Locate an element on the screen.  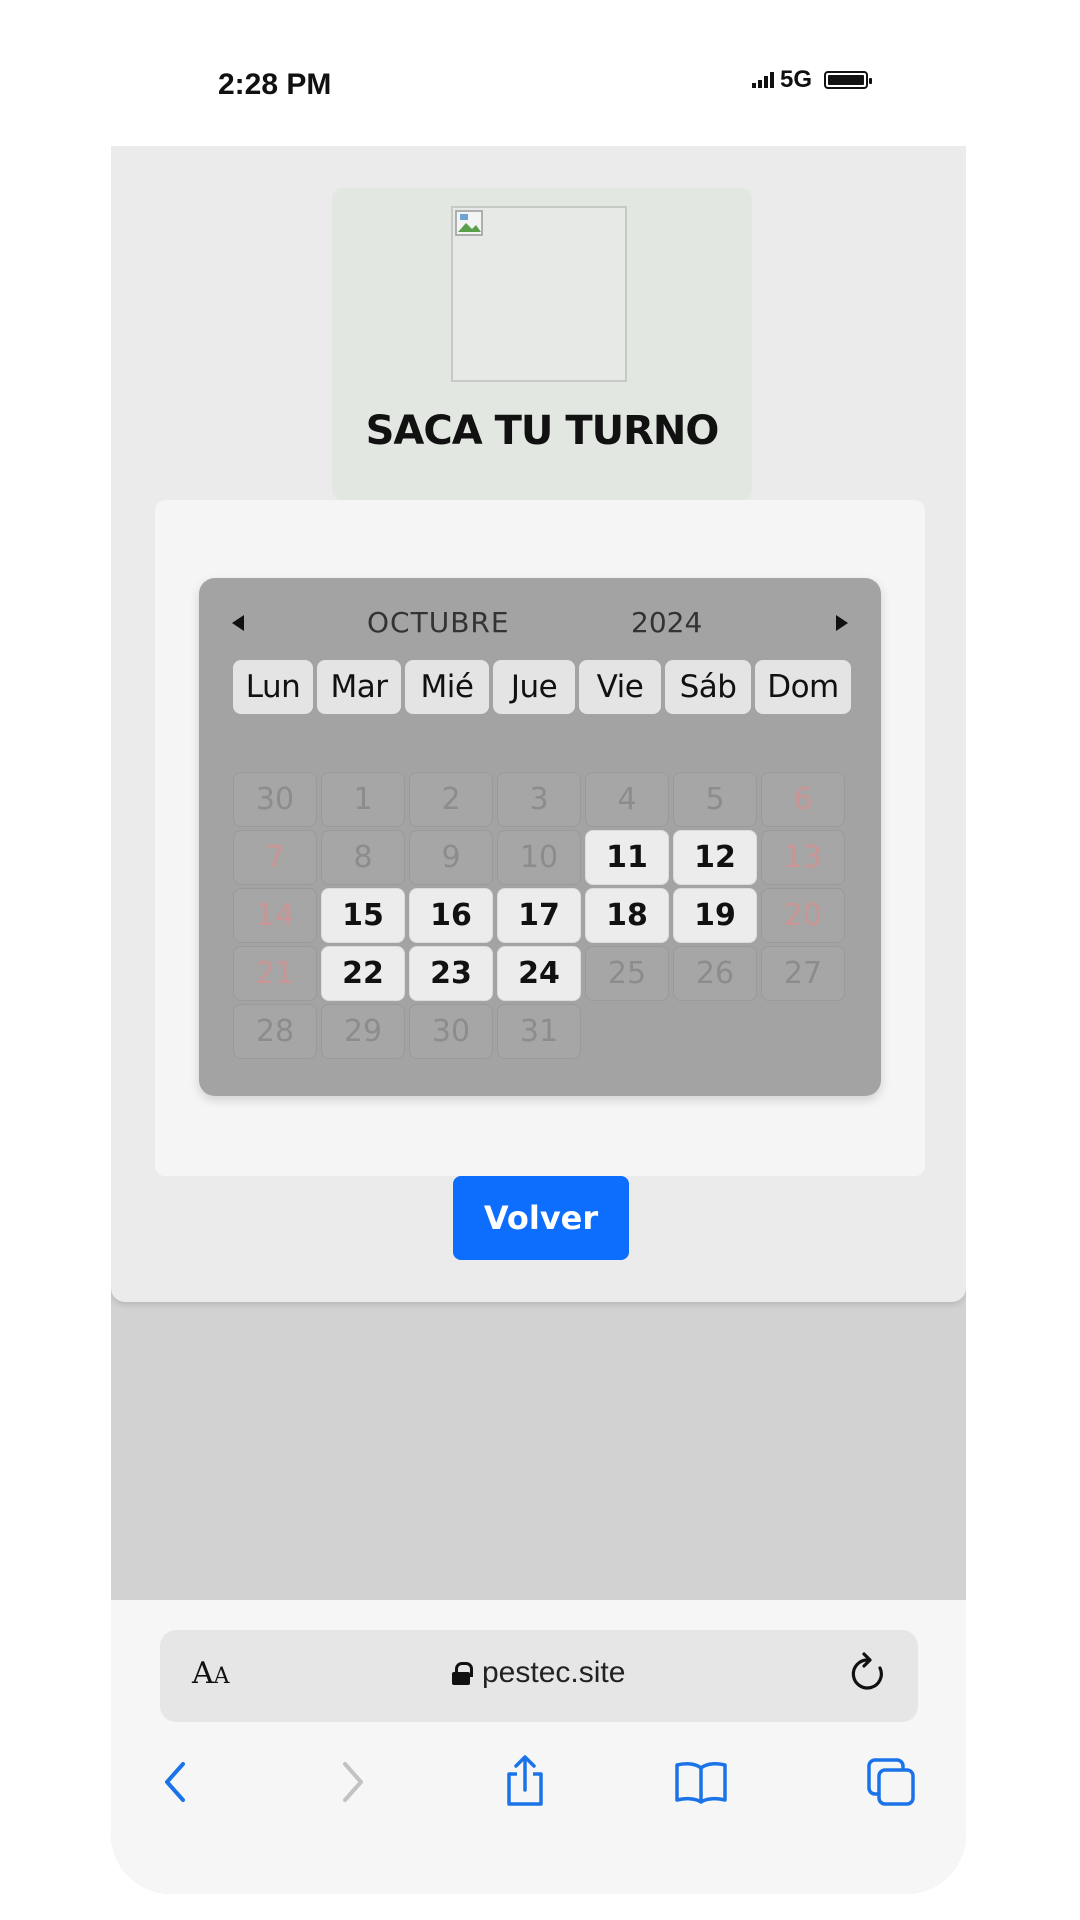
day-cell-15: 15 is located at coordinates (363, 915).